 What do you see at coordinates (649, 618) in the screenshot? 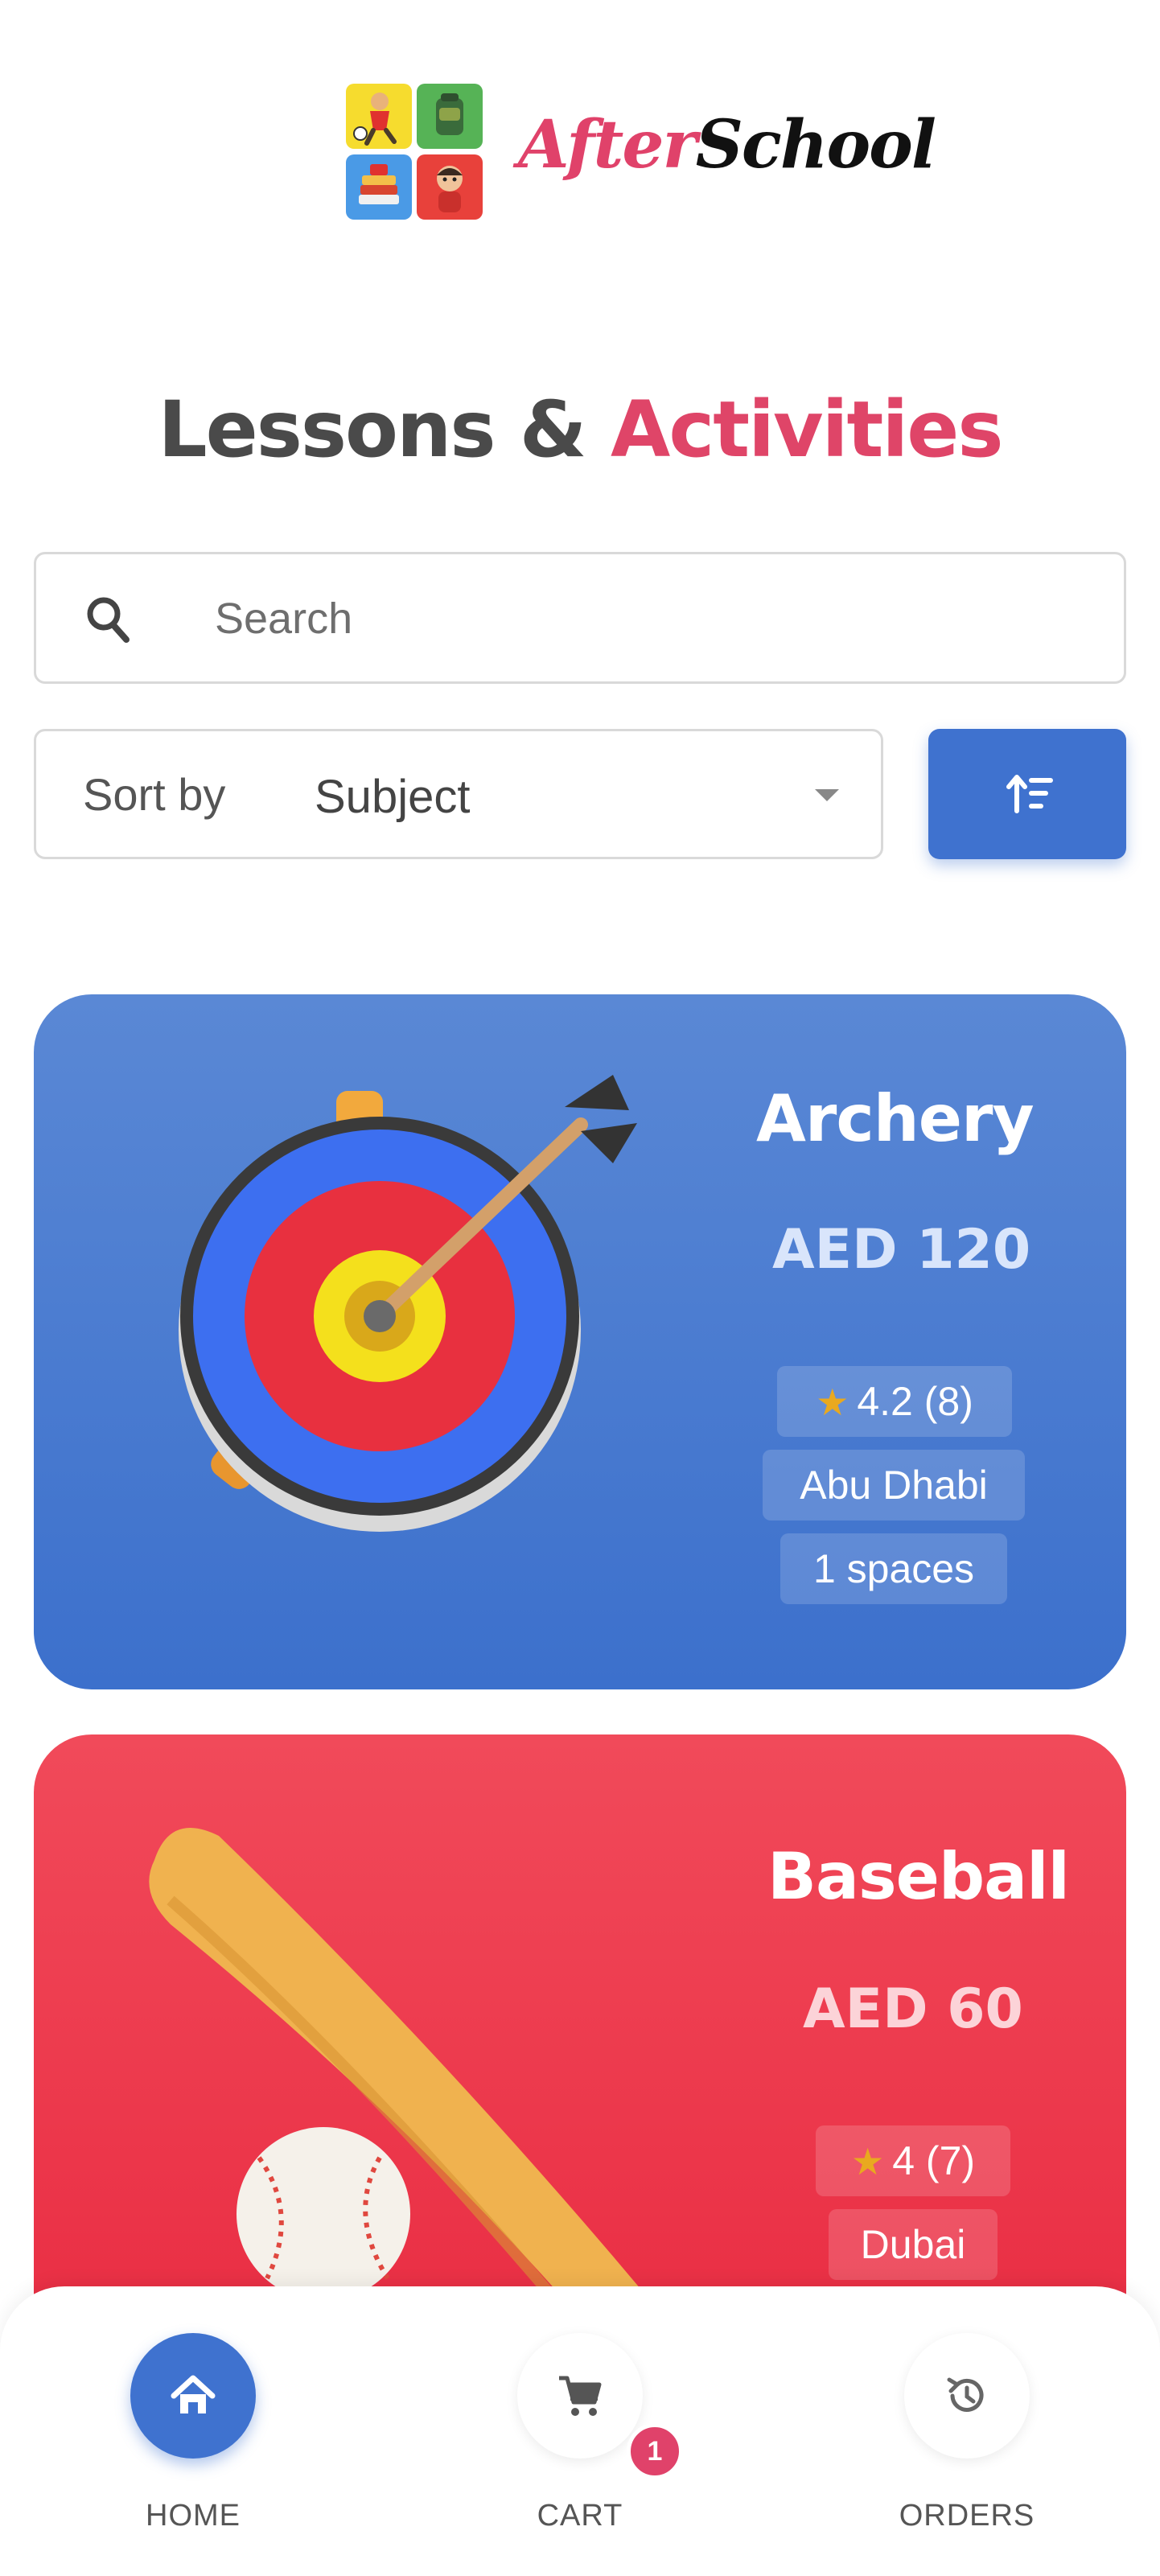
I see `search-input` at bounding box center [649, 618].